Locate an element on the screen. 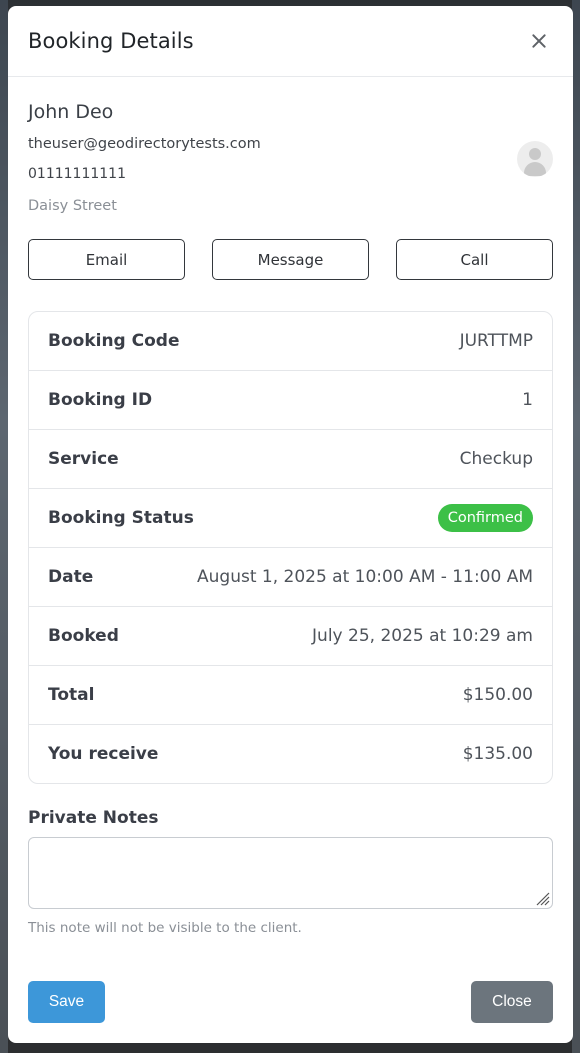  customer-name: John Deo is located at coordinates (71, 112).